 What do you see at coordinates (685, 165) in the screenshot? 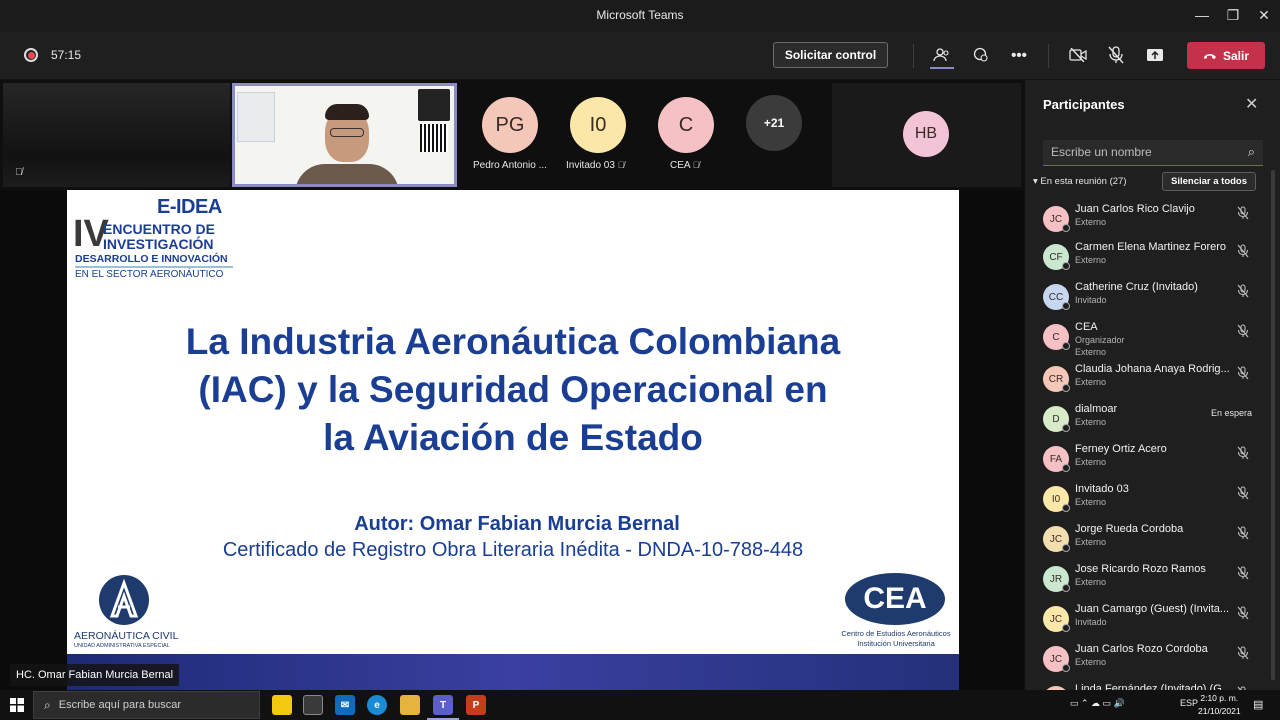
I see `strip-participant-name: CEA 🎙̸` at bounding box center [685, 165].